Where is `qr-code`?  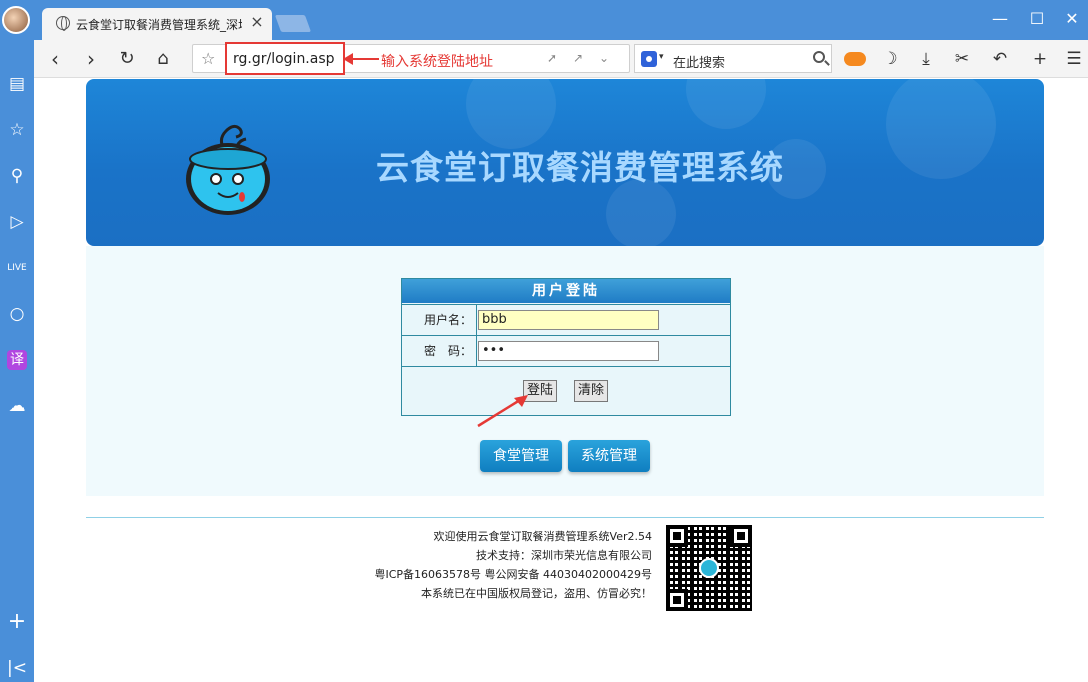 qr-code is located at coordinates (709, 568).